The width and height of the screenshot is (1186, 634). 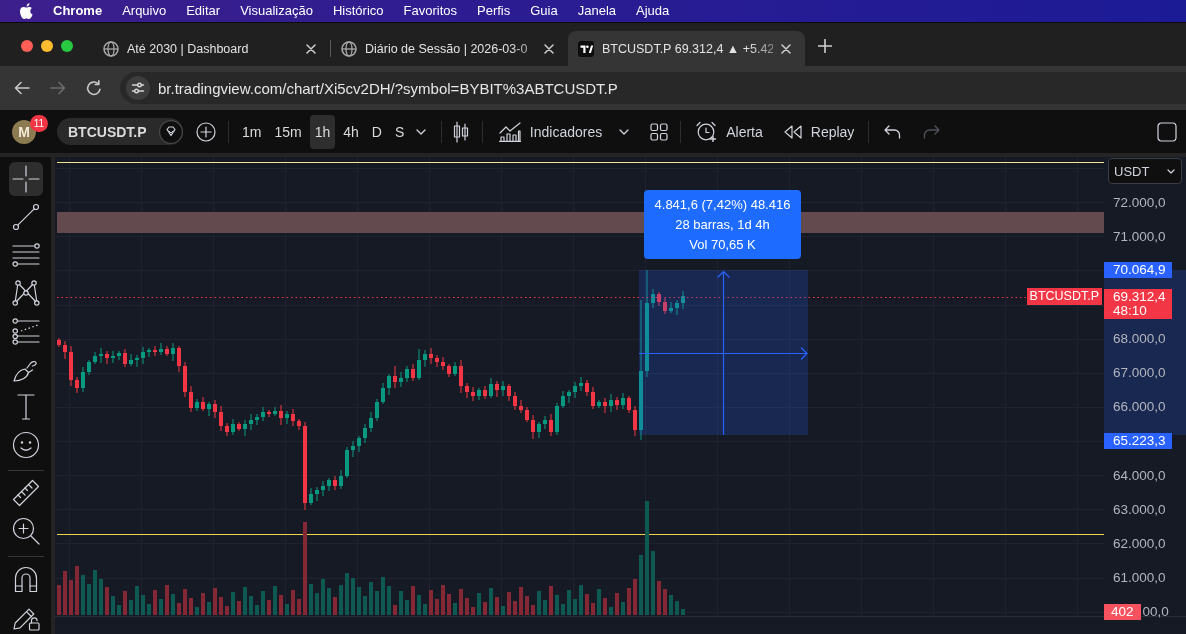 I want to click on new-tab-icon, so click(x=825, y=45).